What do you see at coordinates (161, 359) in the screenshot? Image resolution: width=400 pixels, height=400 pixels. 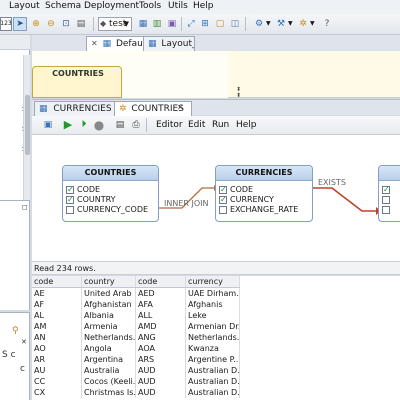 I see `table-cell: ARS` at bounding box center [161, 359].